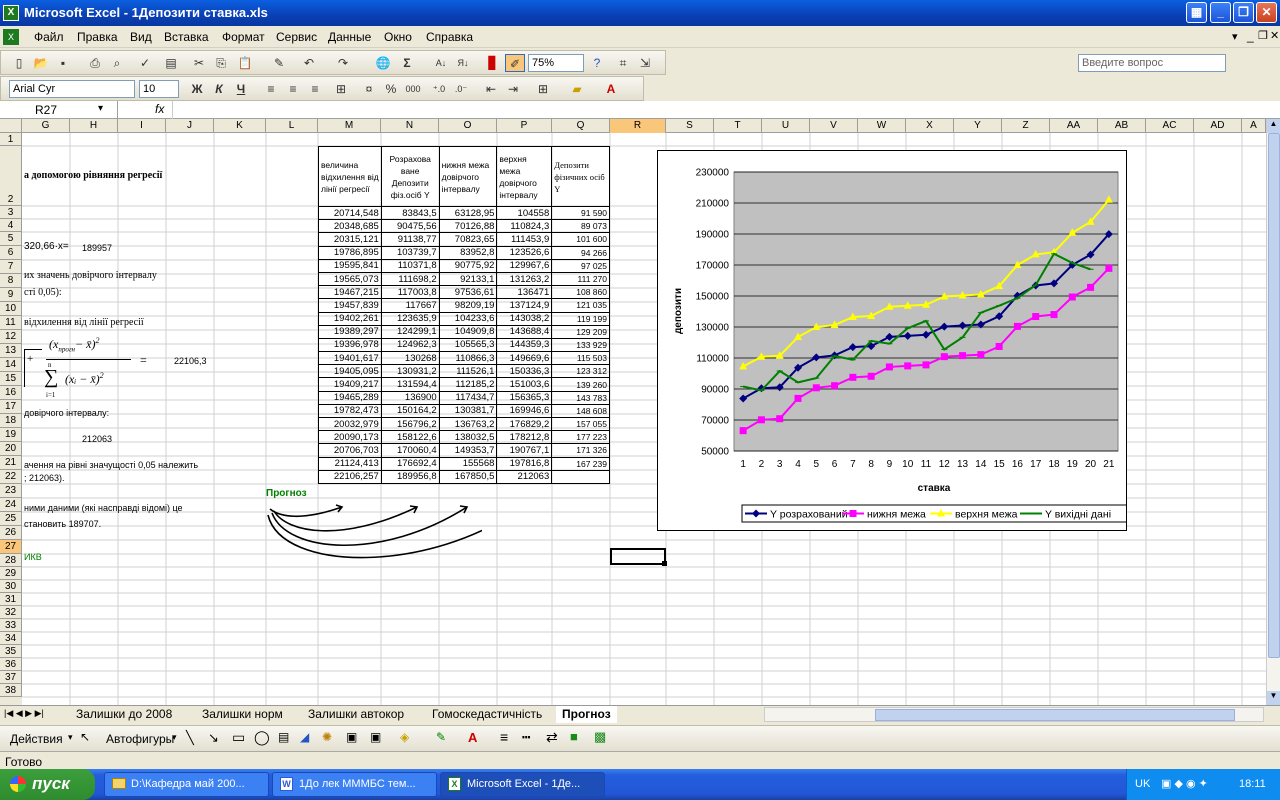 This screenshot has width=1280, height=800. I want to click on italic-button: К, so click(219, 89).